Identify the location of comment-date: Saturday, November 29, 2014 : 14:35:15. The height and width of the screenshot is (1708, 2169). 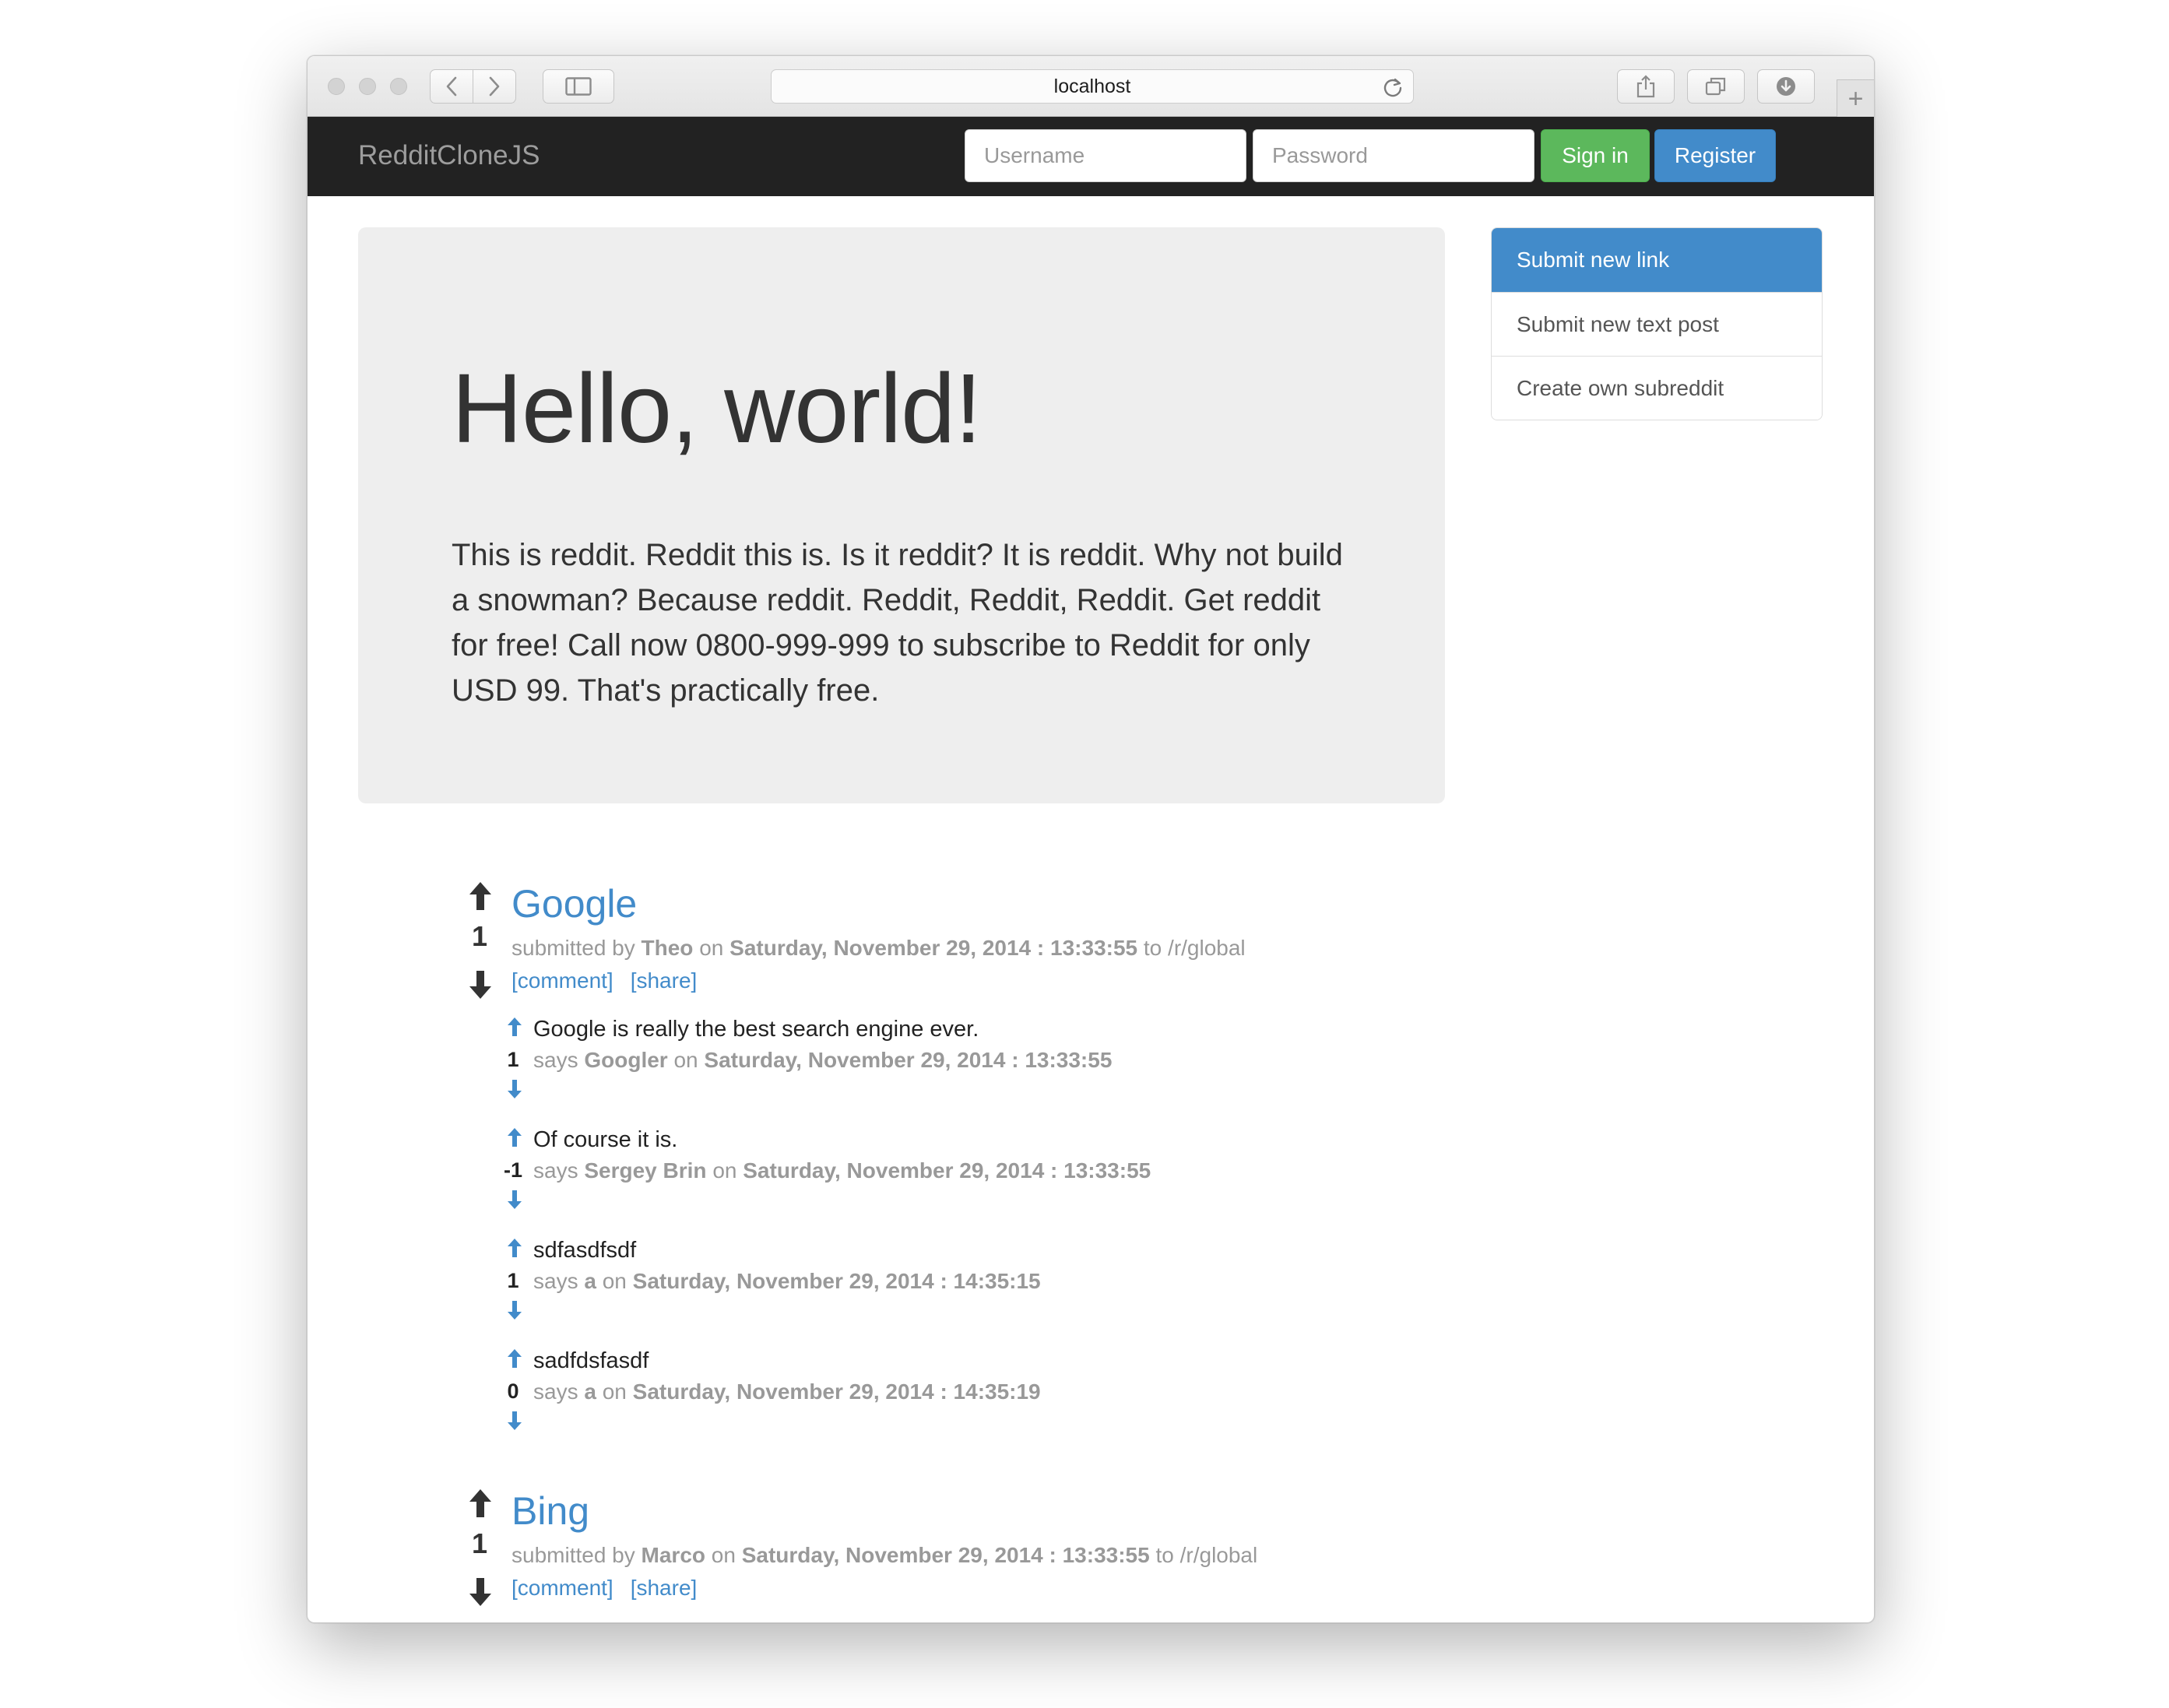
(836, 1281).